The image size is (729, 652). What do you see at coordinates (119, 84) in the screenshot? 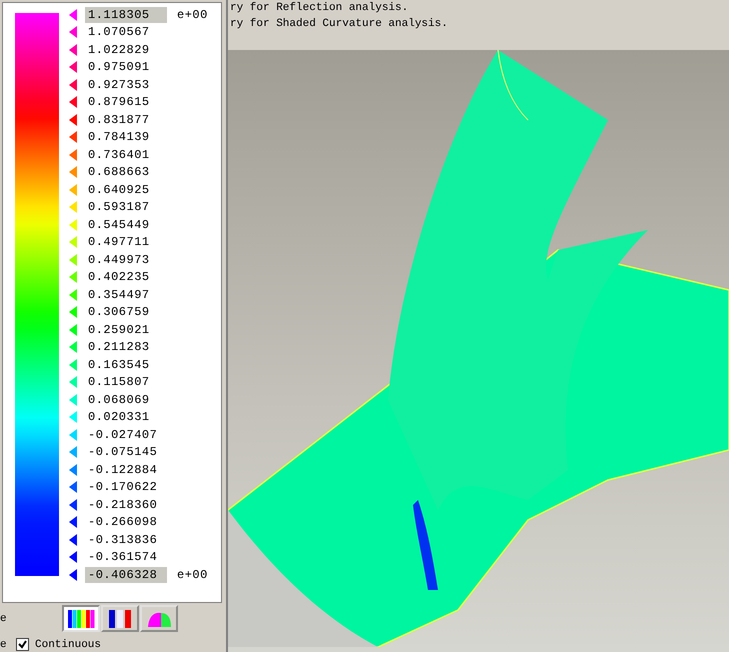
I see `value-label: 0.927353` at bounding box center [119, 84].